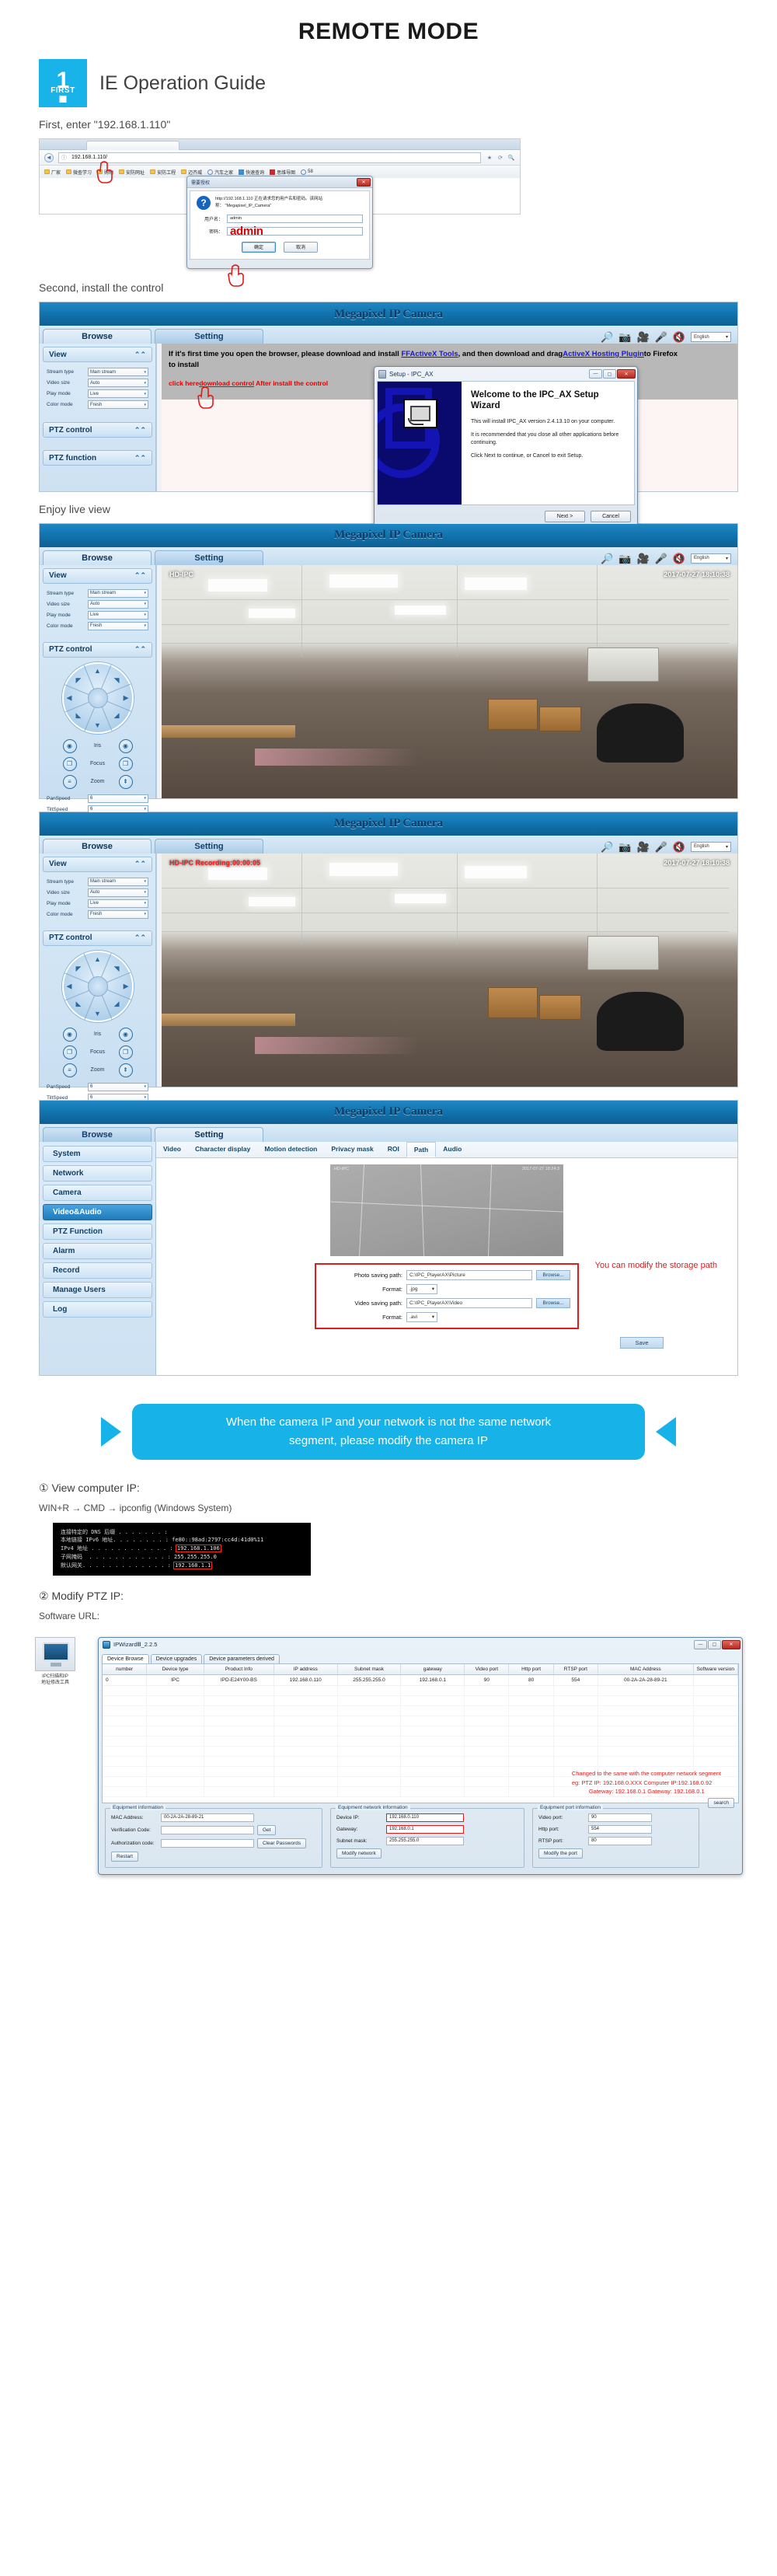 This screenshot has height=2576, width=777. Describe the element at coordinates (97, 1212) in the screenshot. I see `menu-item-video-audio: Video&Audio` at that location.